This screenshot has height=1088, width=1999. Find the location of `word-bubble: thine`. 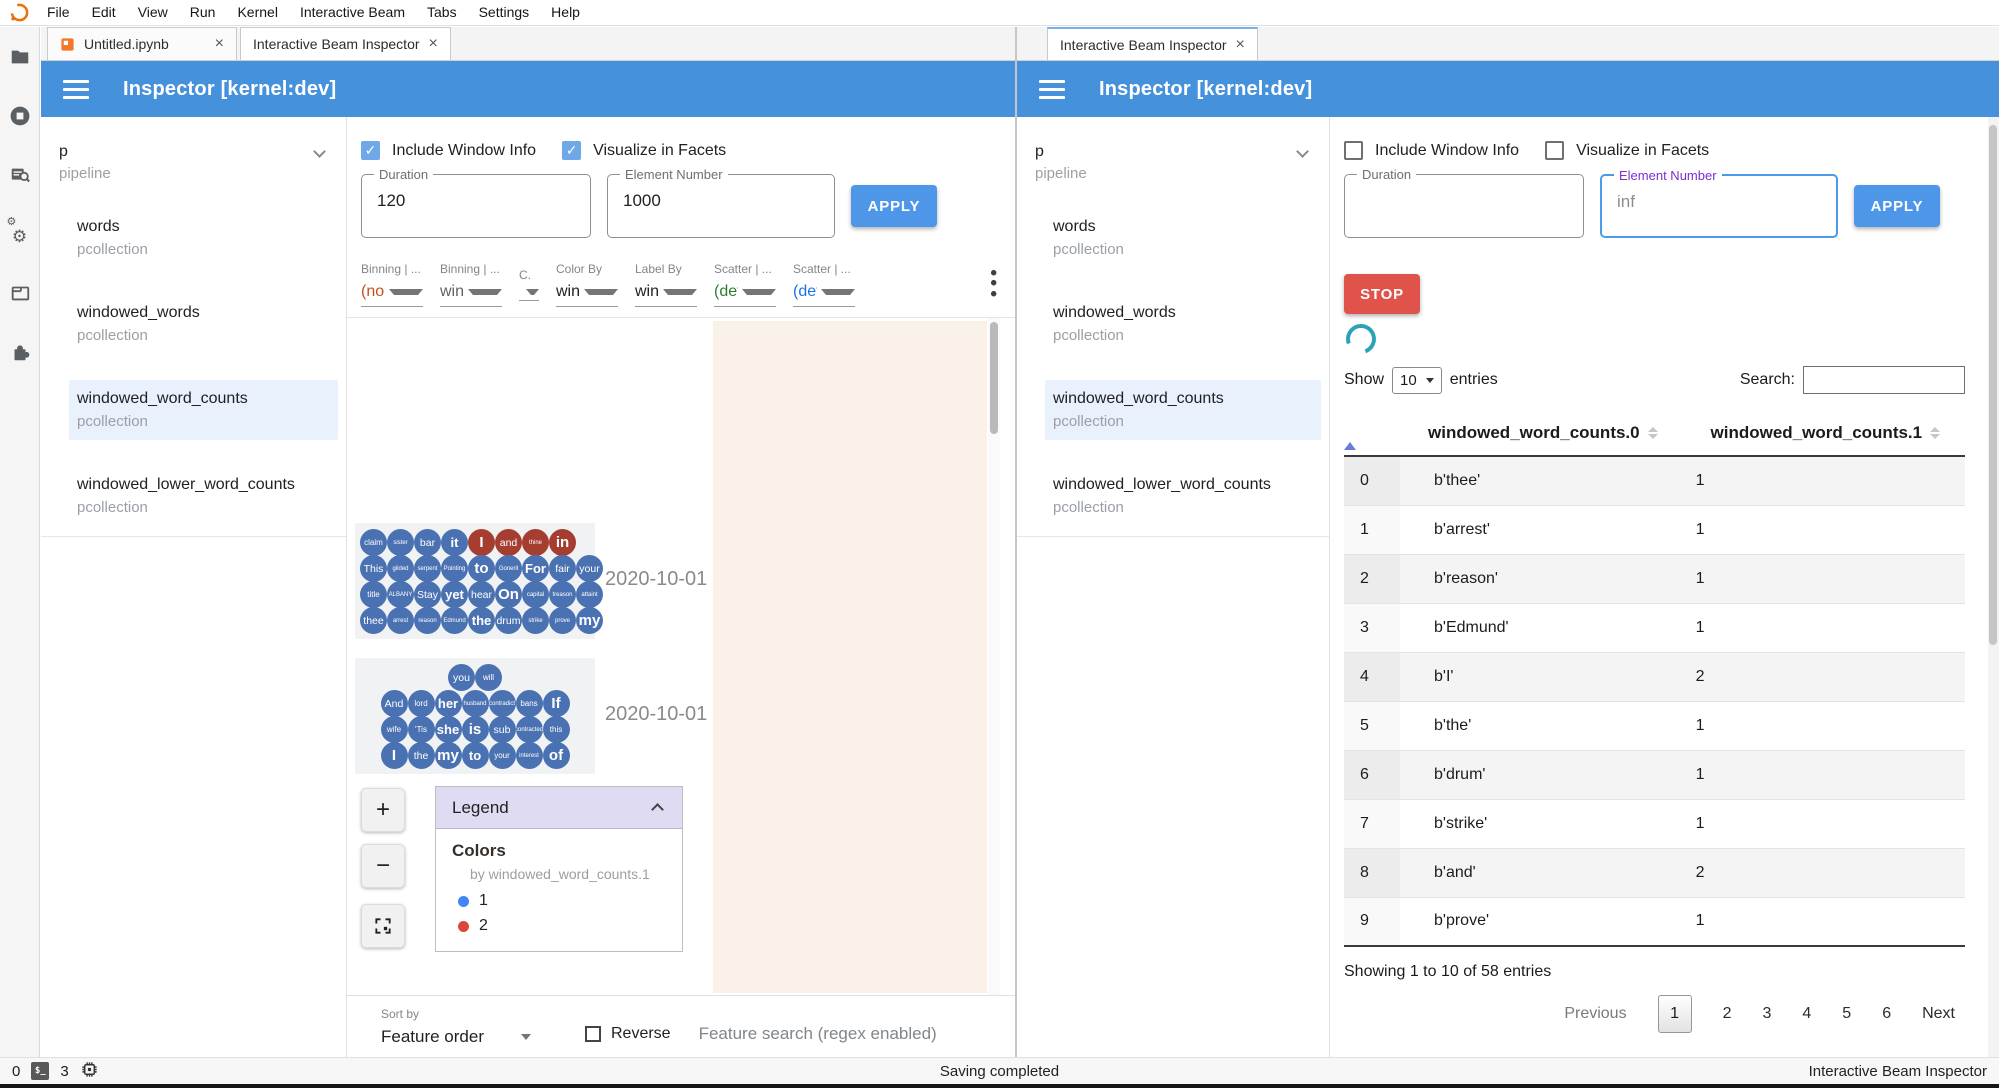

word-bubble: thine is located at coordinates (535, 542).